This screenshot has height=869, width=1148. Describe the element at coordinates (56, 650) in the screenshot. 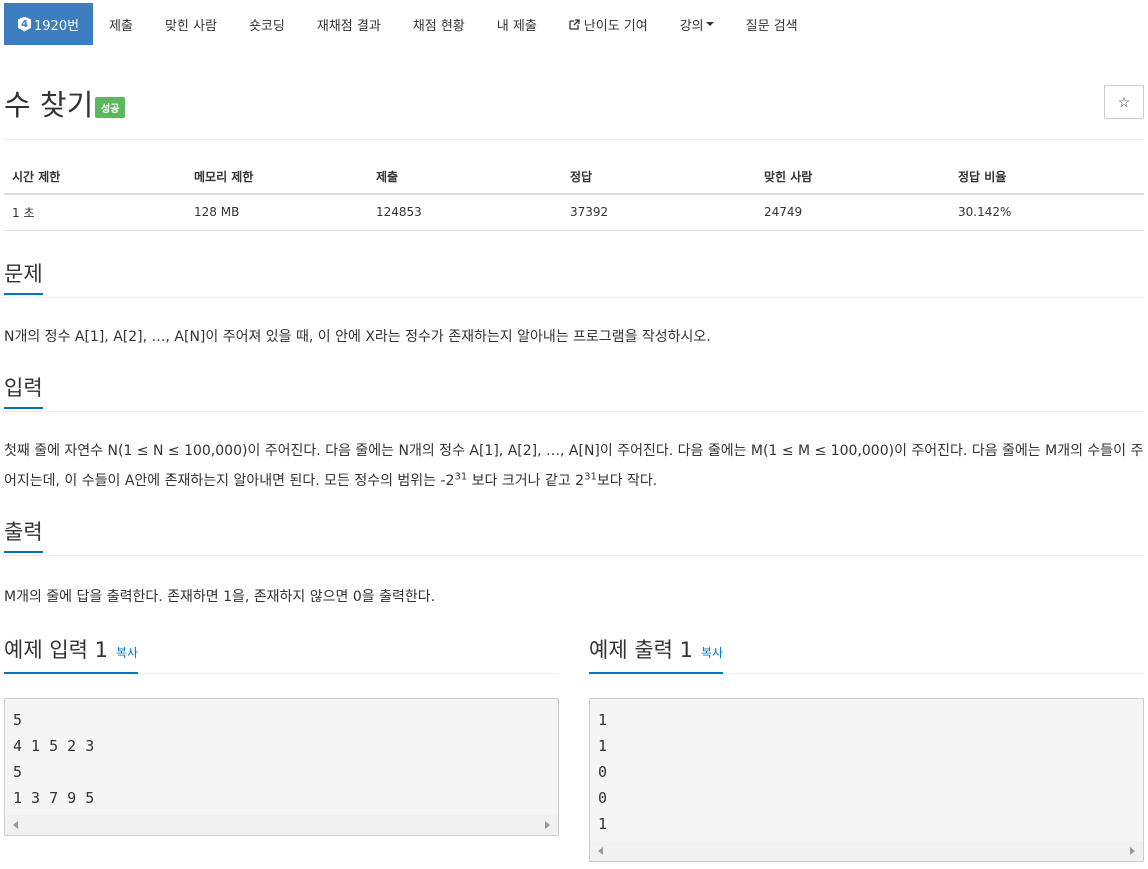

I see `sample-input-heading: 예제 입력 1` at that location.